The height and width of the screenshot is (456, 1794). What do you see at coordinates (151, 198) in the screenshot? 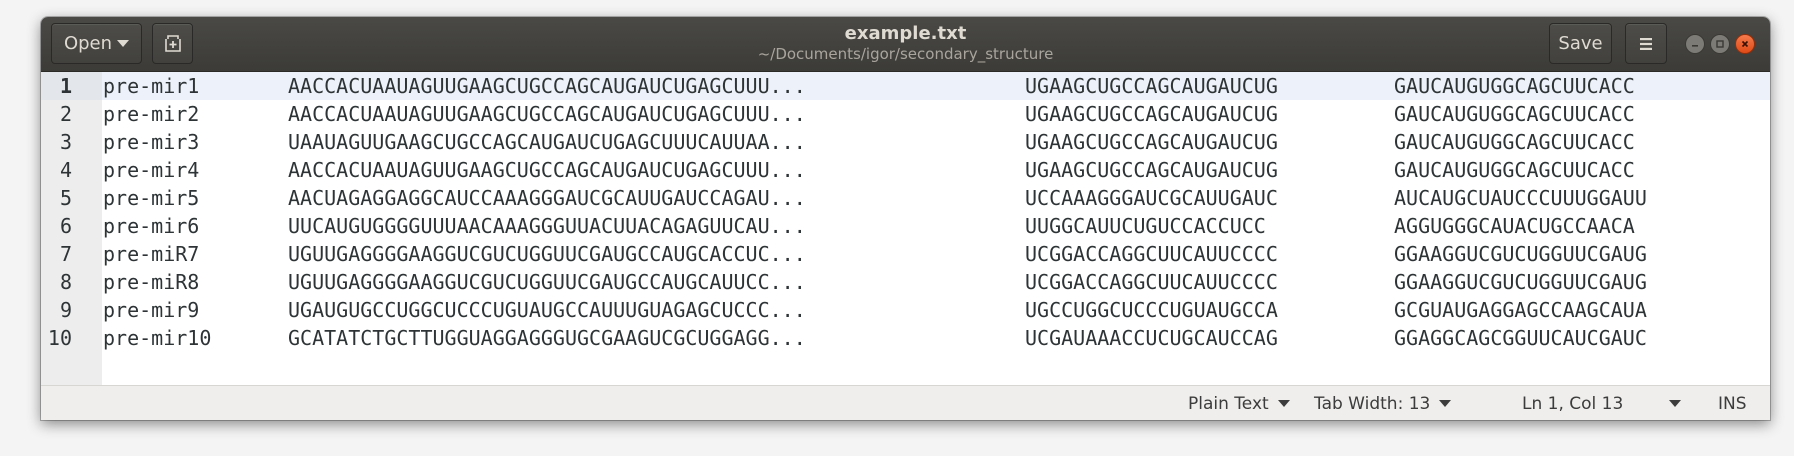
I see `line-text-column-1: pre-mir5` at bounding box center [151, 198].